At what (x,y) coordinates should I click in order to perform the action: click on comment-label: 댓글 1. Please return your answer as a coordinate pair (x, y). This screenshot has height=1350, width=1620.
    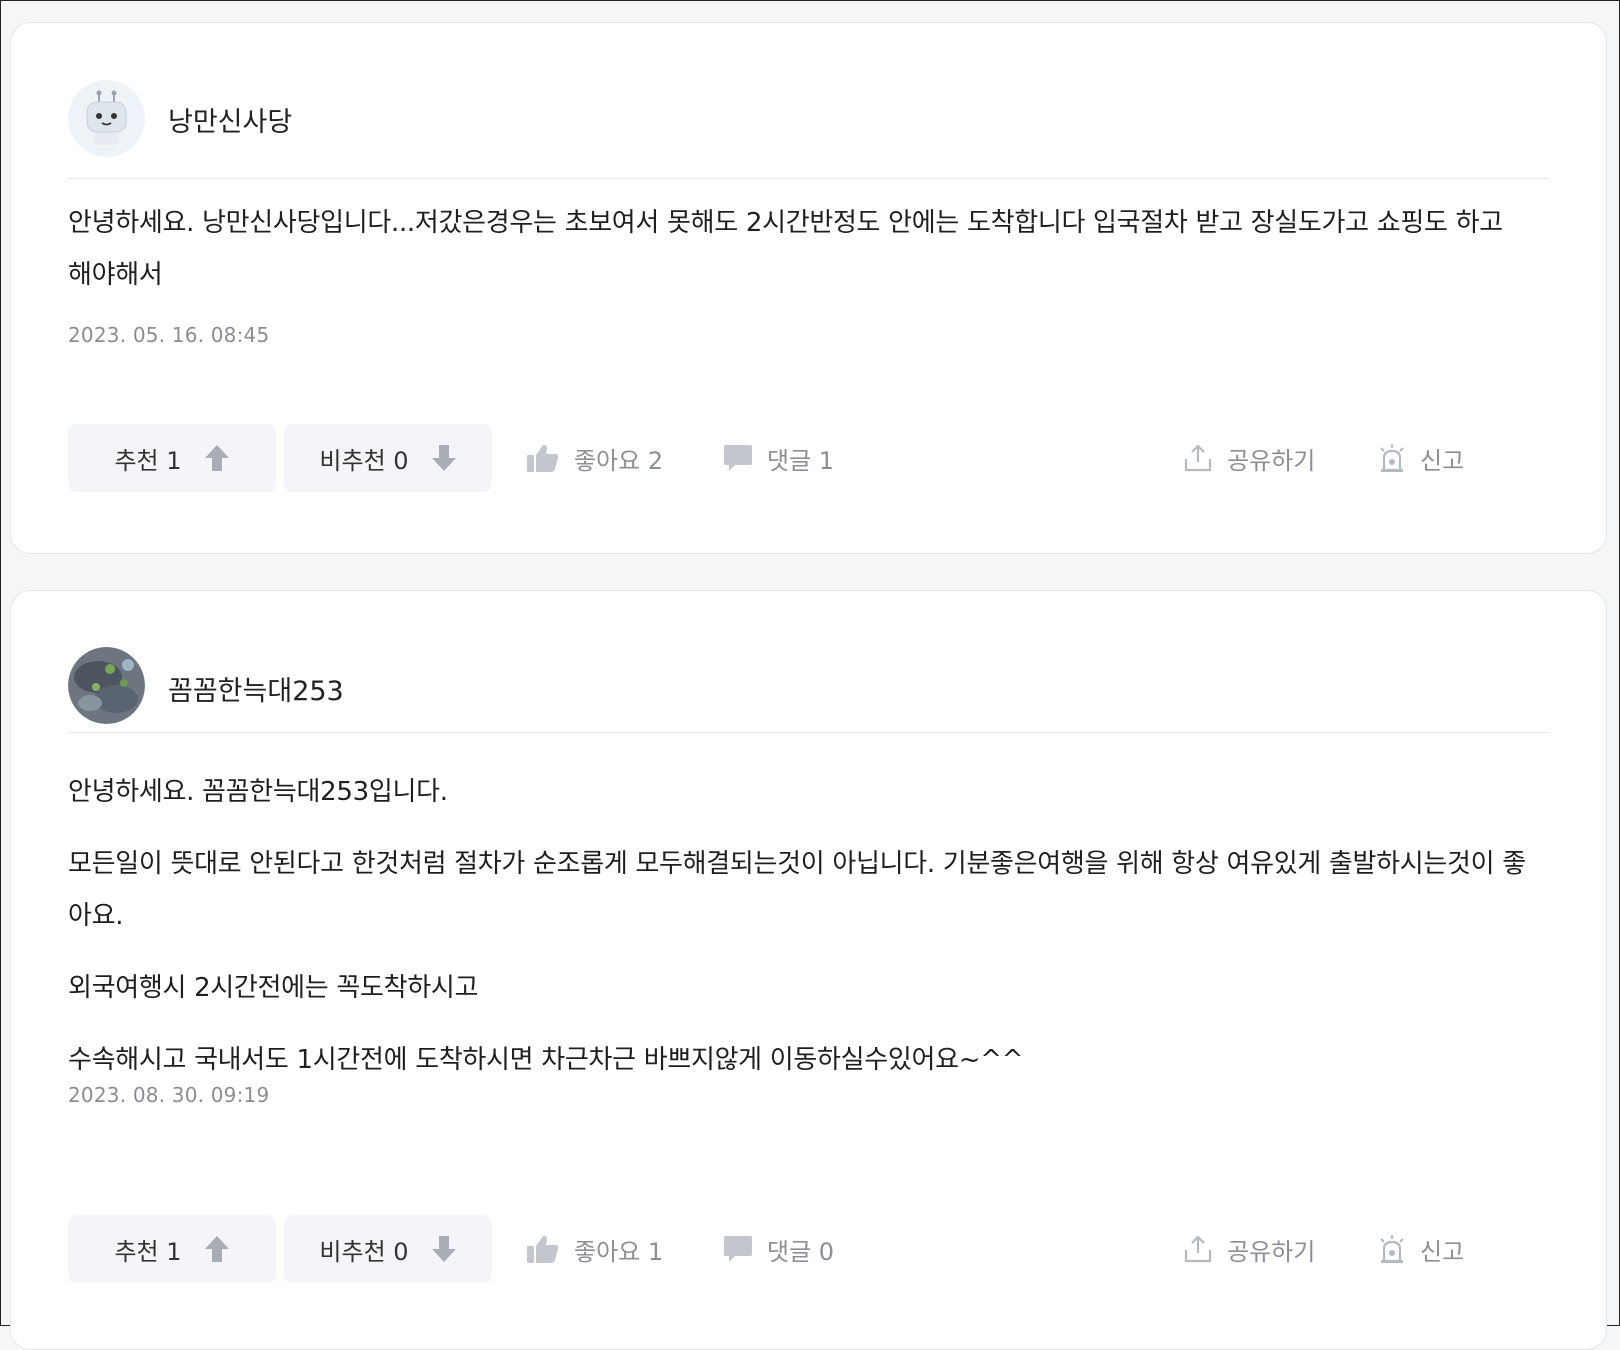
    Looking at the image, I should click on (801, 460).